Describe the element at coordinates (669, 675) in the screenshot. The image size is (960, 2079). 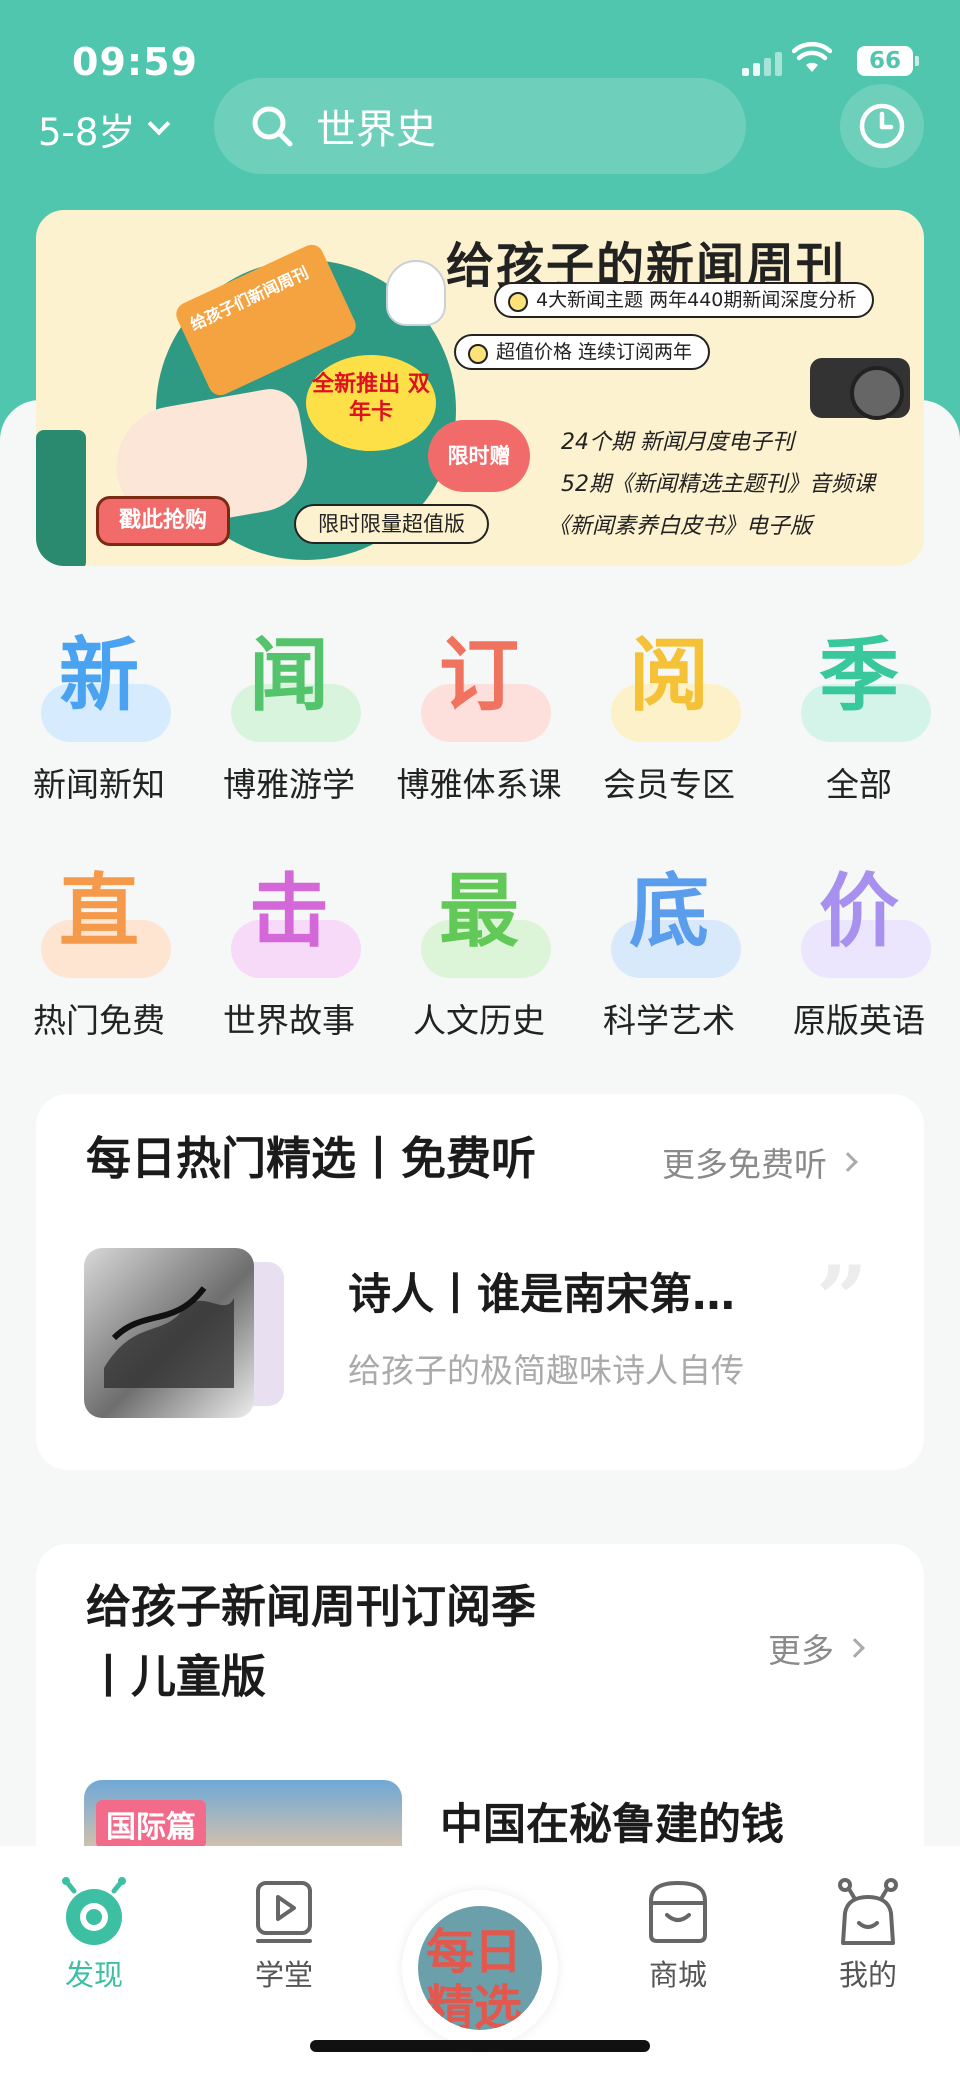
I see `category-icon-char: 阅` at that location.